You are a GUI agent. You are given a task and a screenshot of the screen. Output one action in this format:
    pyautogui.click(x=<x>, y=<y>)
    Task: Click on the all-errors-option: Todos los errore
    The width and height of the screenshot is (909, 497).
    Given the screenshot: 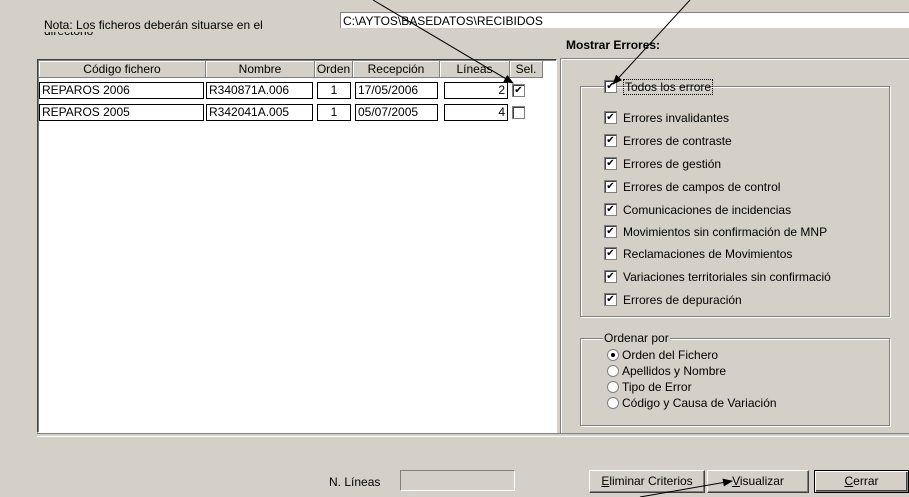 What is the action you would take?
    pyautogui.click(x=659, y=87)
    